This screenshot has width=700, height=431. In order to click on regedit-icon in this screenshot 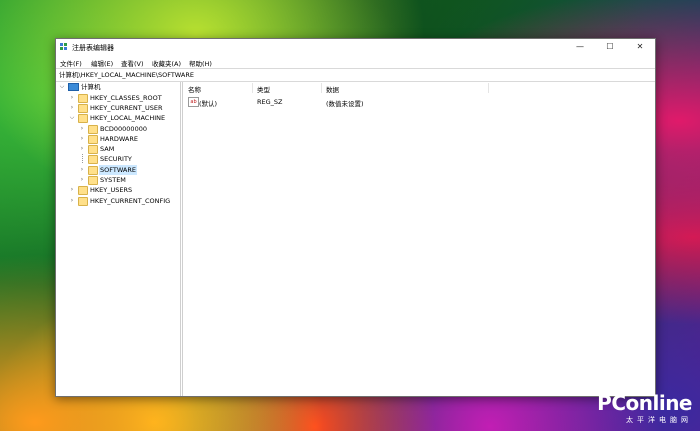, I will do `click(64, 47)`.